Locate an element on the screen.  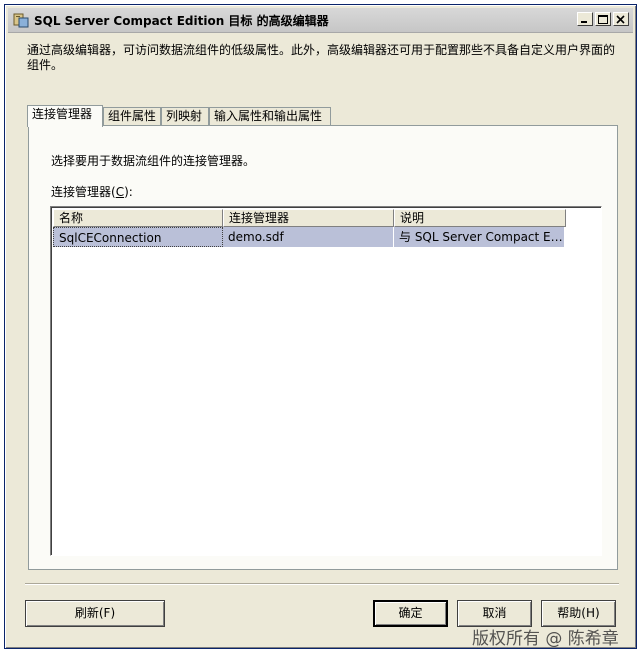
tab-input-output-properties: 输入属性和输出属性 is located at coordinates (270, 116).